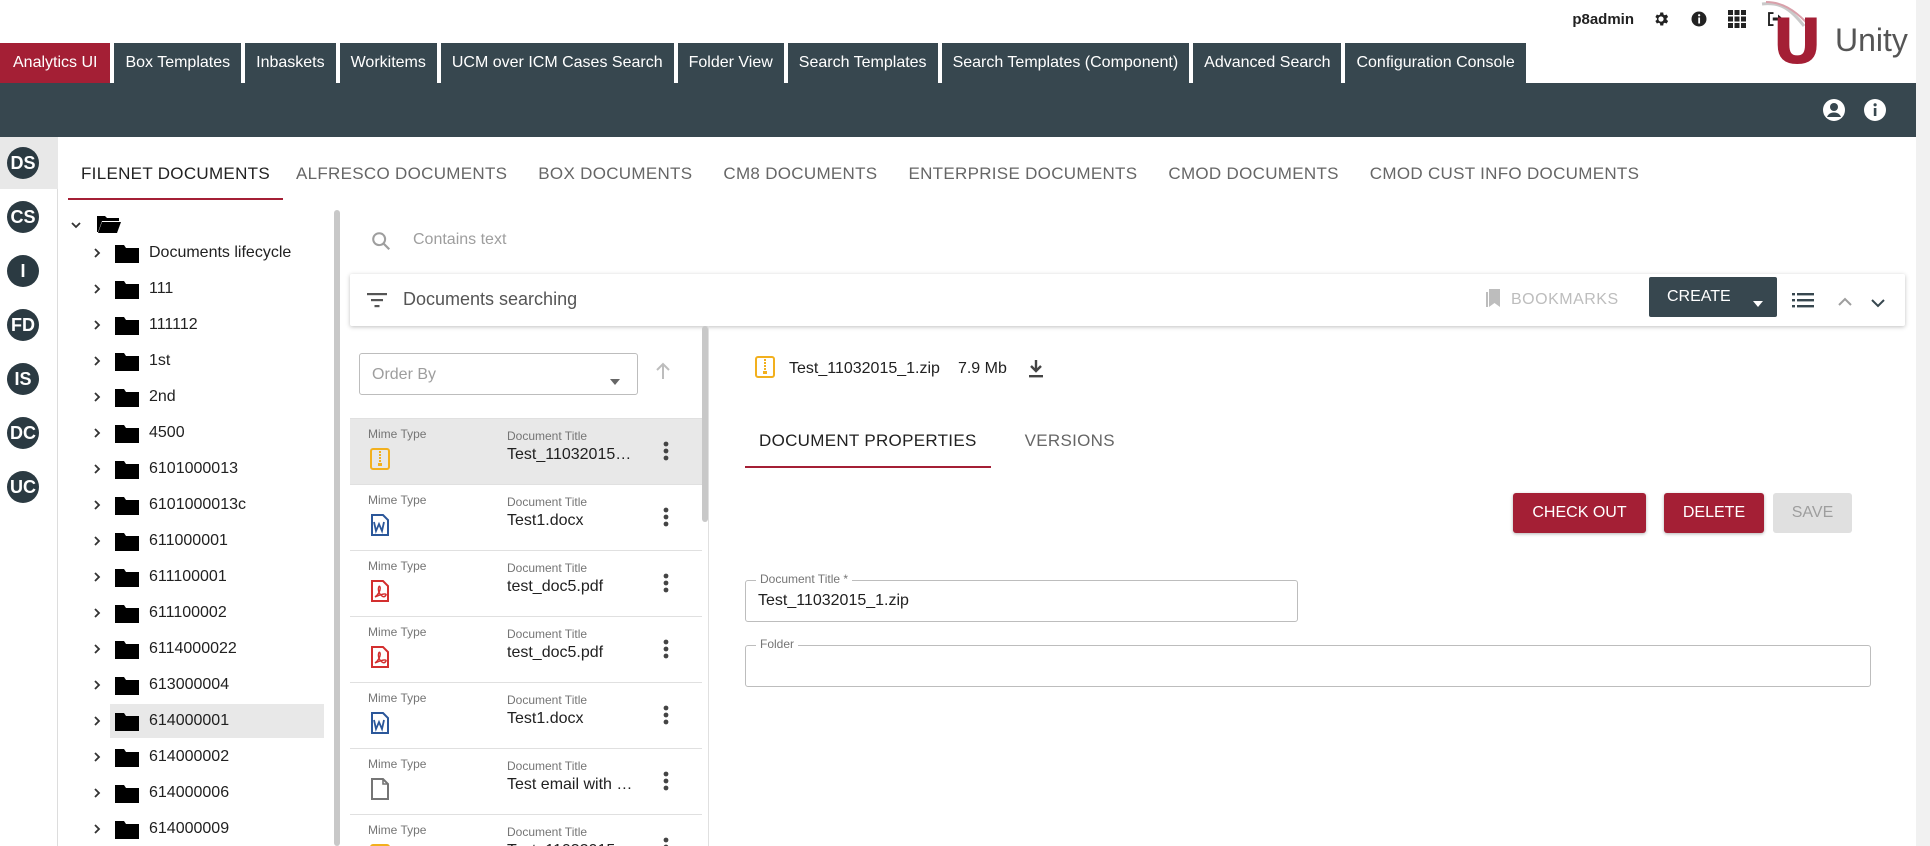 The image size is (1930, 846). What do you see at coordinates (1834, 110) in the screenshot?
I see `account-icon` at bounding box center [1834, 110].